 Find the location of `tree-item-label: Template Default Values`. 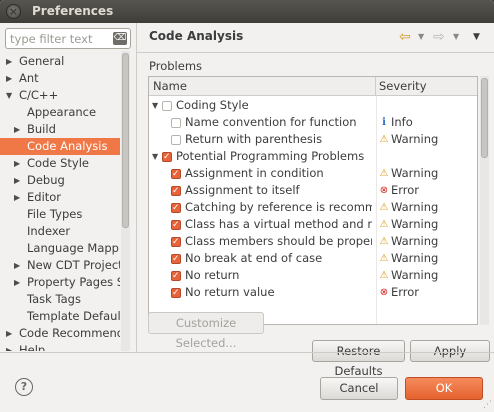

tree-item-label: Template Default Values is located at coordinates (73, 316).